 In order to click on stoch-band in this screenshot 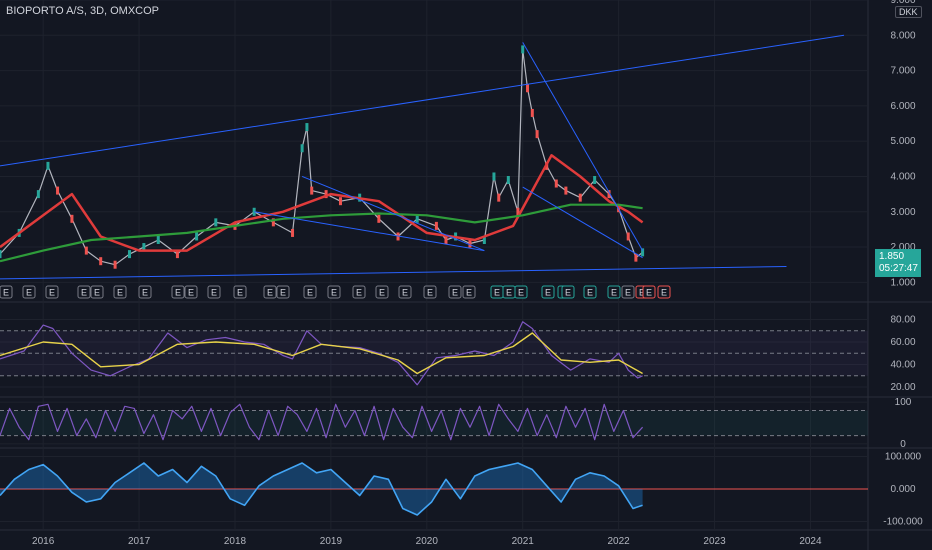, I will do `click(434, 423)`.